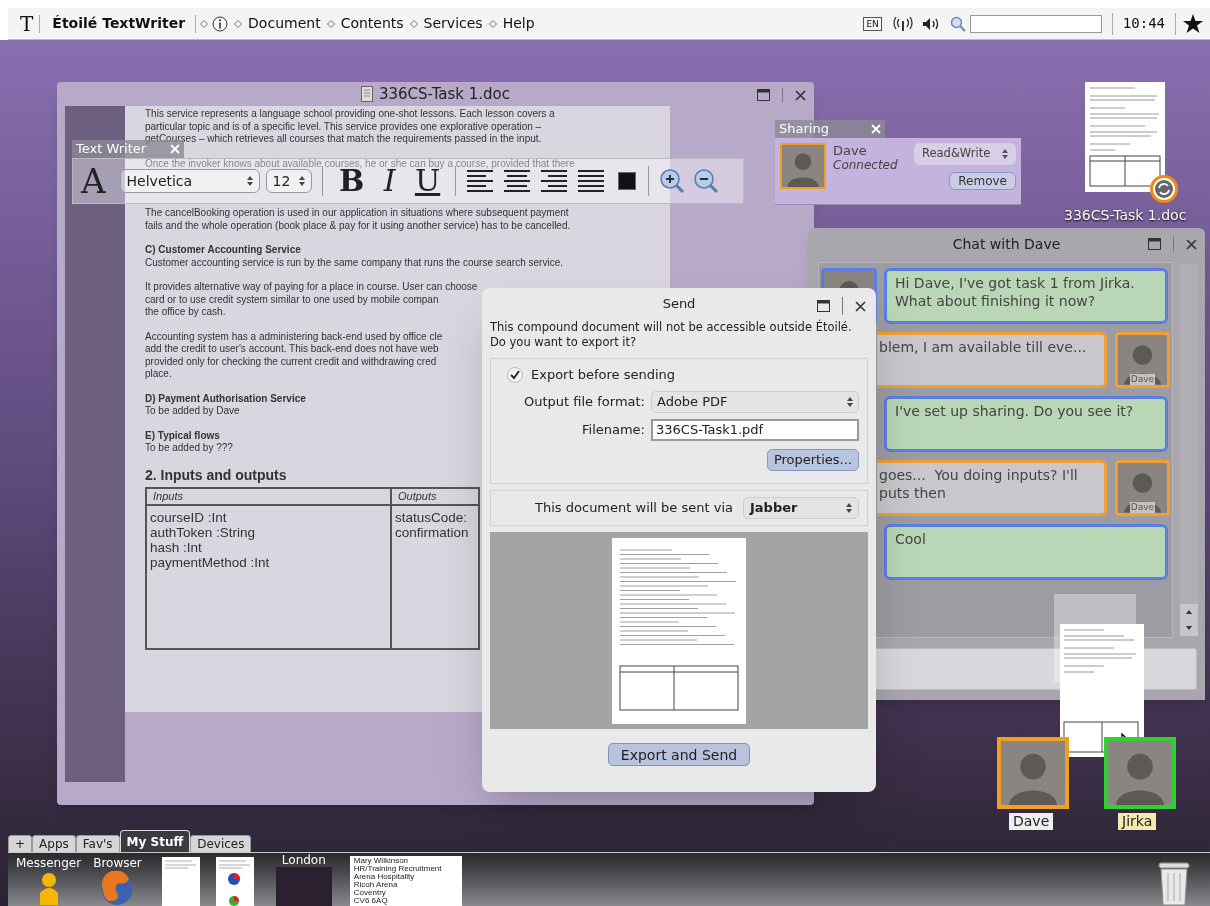  I want to click on dock-tab: Fav's, so click(97, 844).